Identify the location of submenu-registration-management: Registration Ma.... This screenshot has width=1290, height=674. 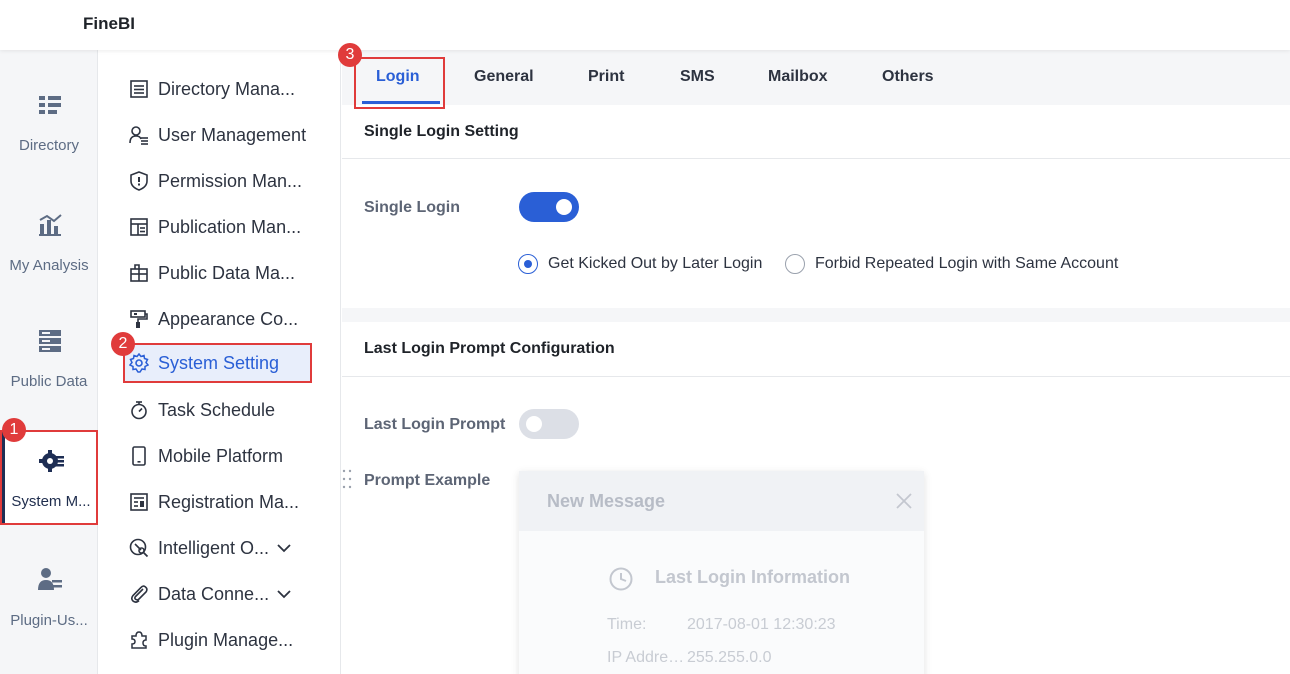
(230, 502).